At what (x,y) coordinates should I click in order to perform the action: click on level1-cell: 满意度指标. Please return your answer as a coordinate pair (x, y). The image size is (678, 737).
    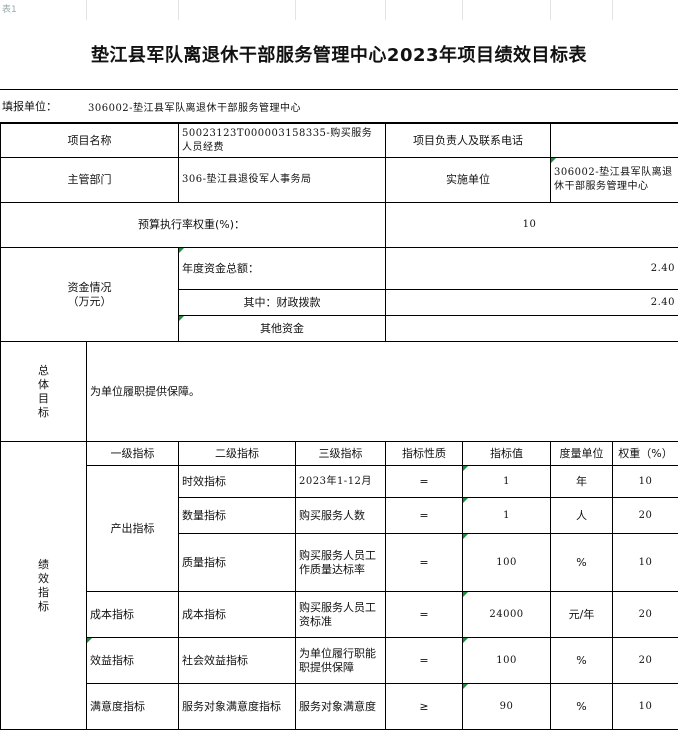
    Looking at the image, I should click on (132, 706).